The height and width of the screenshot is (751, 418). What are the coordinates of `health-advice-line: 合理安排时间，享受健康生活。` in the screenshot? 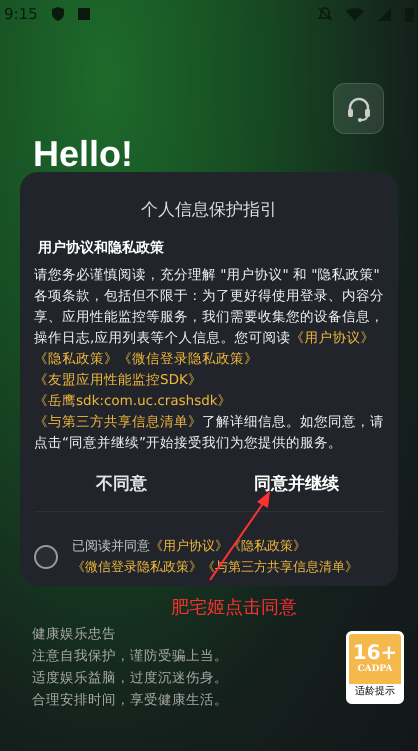 It's located at (130, 700).